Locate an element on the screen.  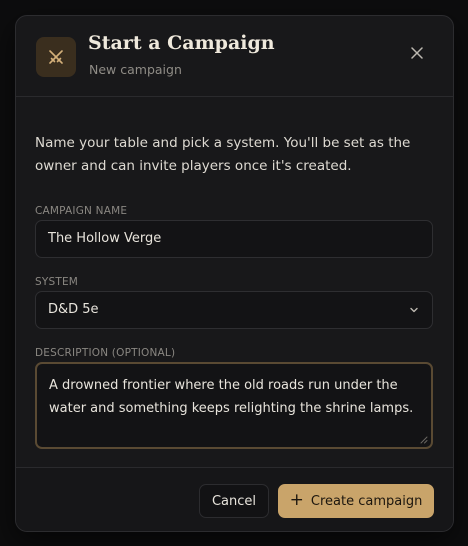
system-selected-value: D&D 5e is located at coordinates (73, 309).